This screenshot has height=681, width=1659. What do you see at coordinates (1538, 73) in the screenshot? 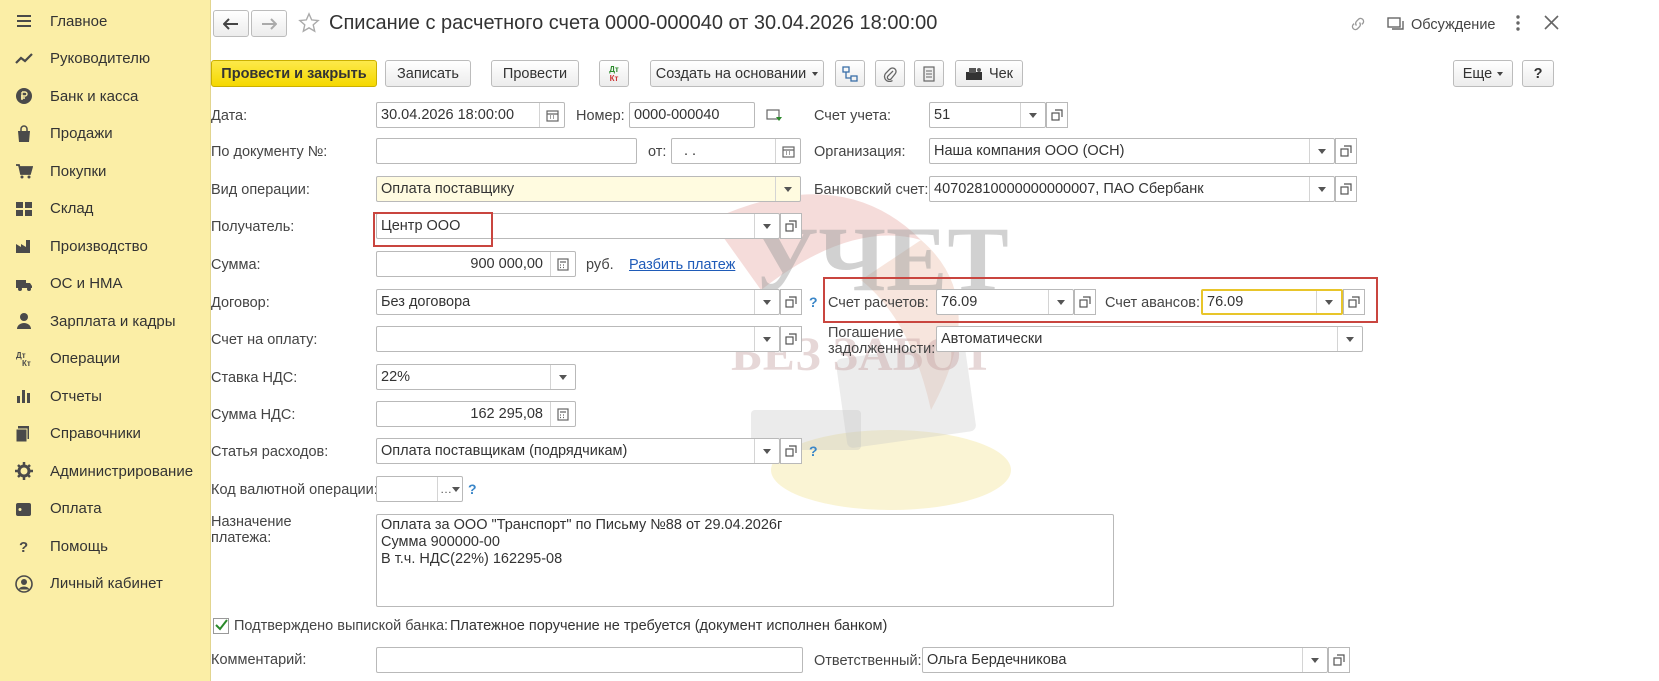
I see `help-button: ?` at bounding box center [1538, 73].